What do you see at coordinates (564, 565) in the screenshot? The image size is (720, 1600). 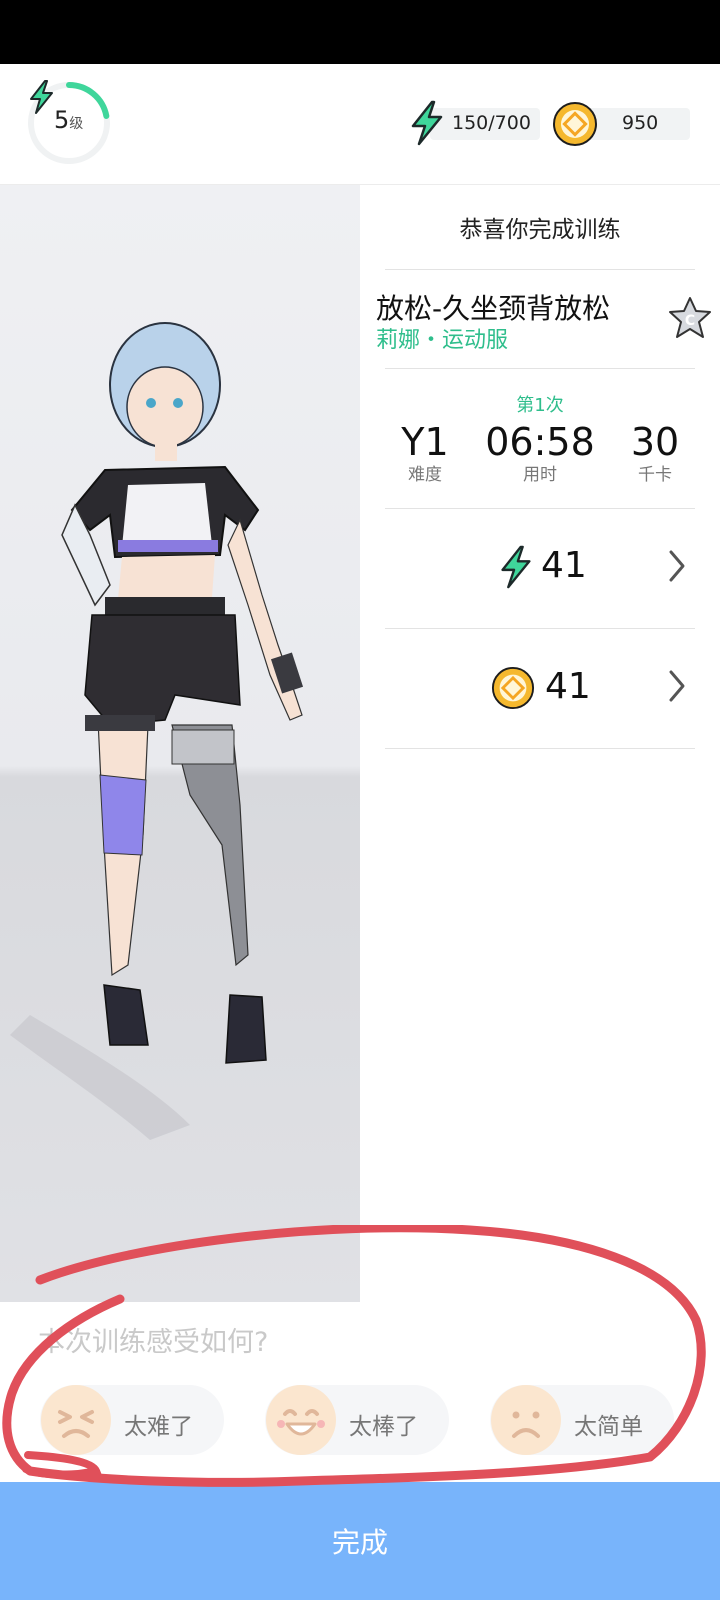 I see `reward-energy-value: 41` at bounding box center [564, 565].